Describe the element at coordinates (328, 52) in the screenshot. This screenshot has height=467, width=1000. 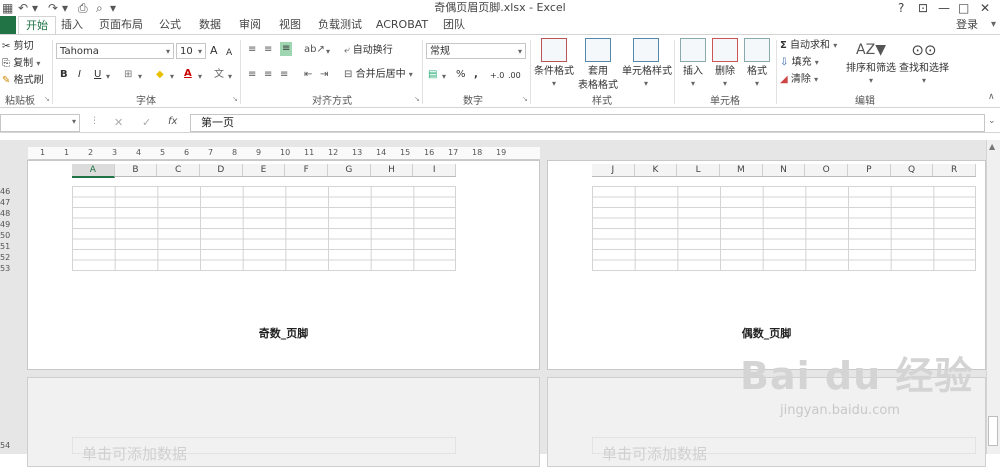
I see `orientation-dropdown-icon: ▾` at that location.